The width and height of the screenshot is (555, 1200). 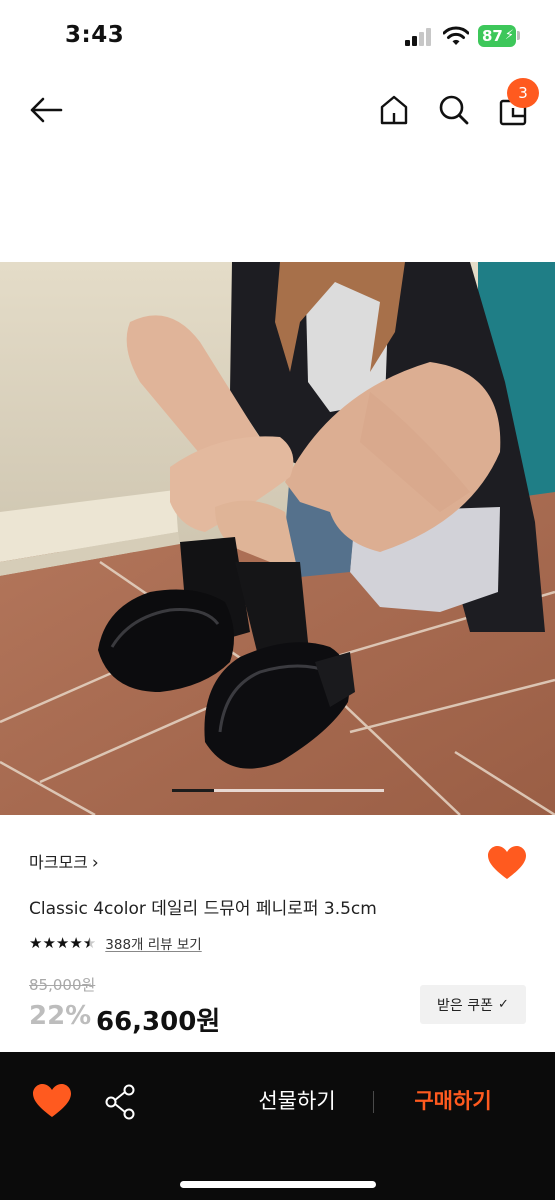 I want to click on battery-cap, so click(x=518, y=35).